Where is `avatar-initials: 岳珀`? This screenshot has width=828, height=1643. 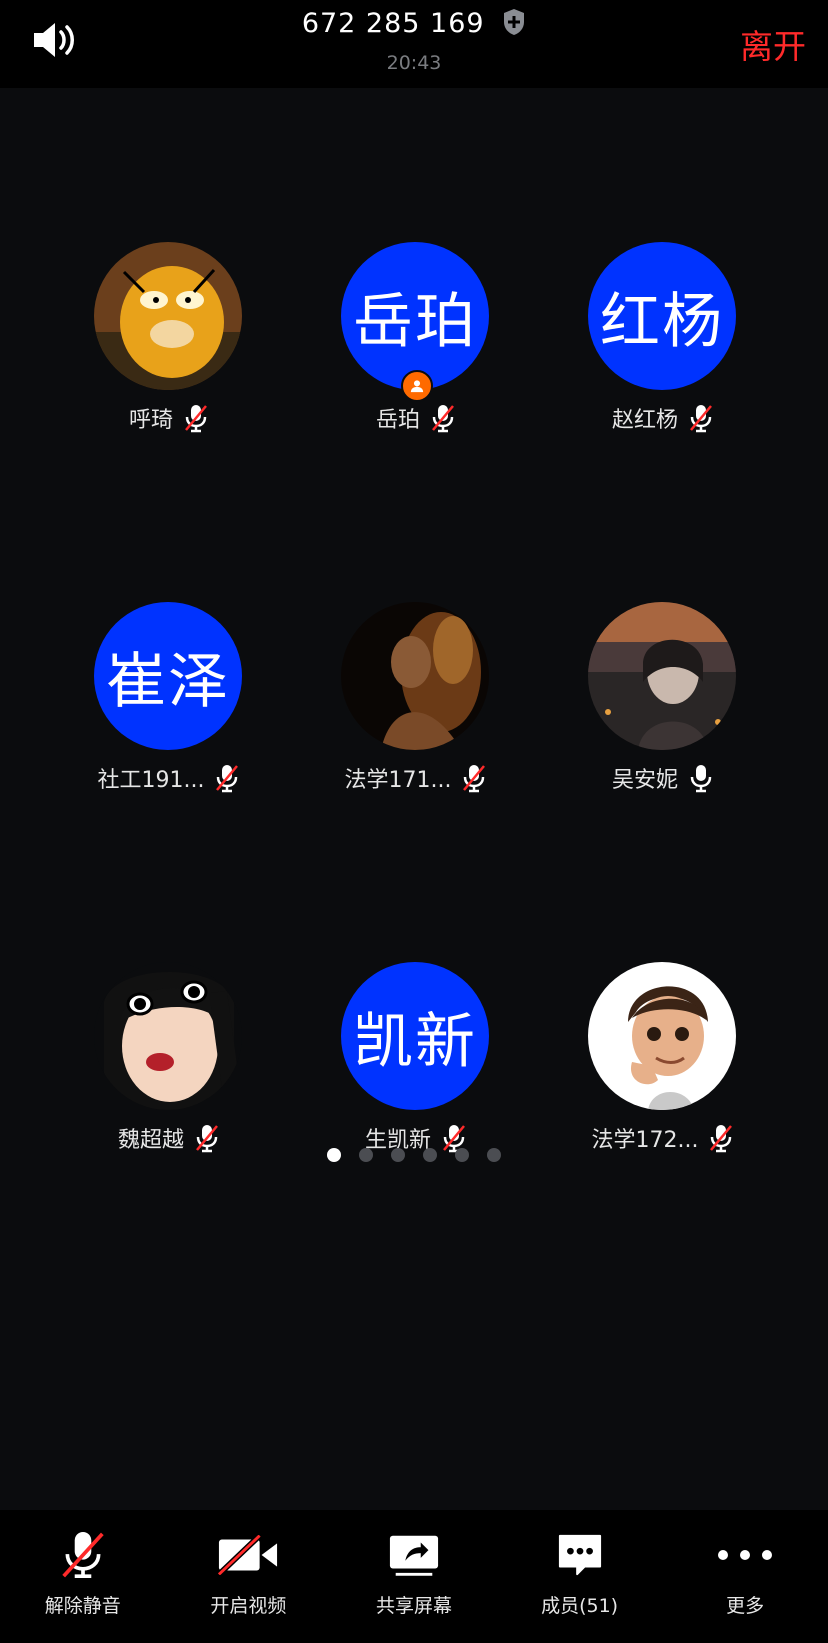
avatar-initials: 岳珀 is located at coordinates (415, 321).